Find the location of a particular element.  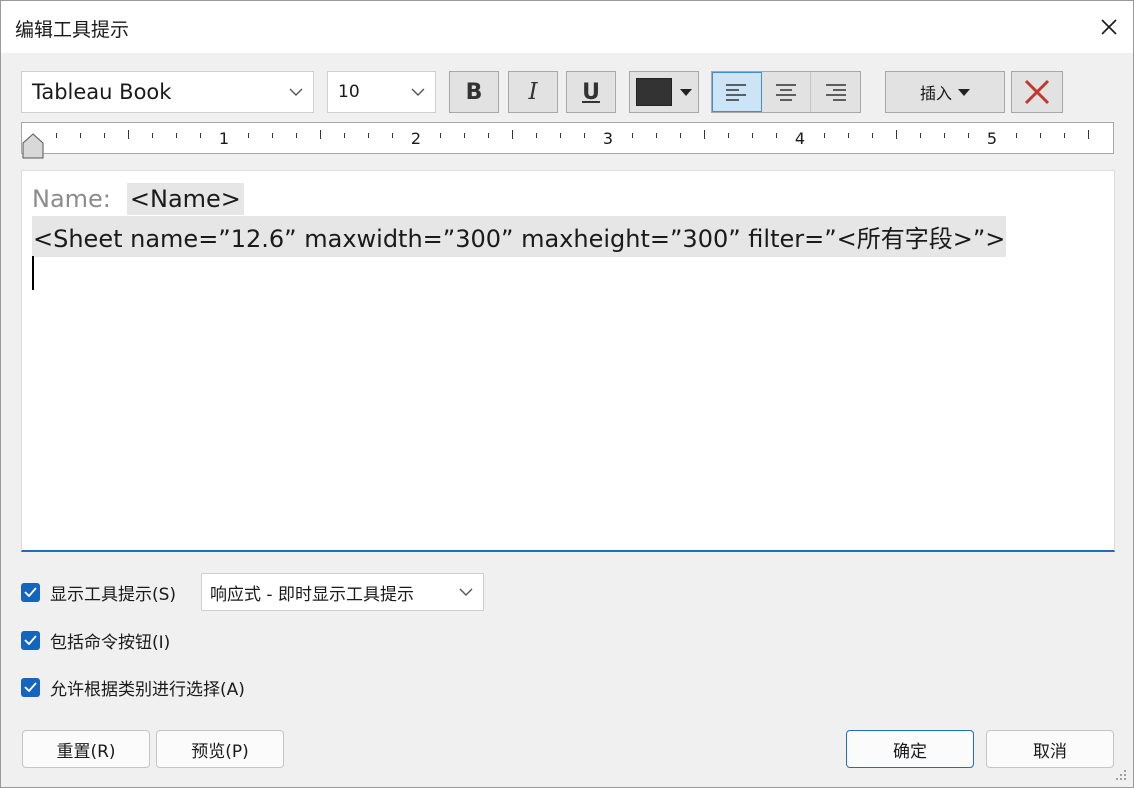

show-tooltip-checkbox is located at coordinates (30, 592).